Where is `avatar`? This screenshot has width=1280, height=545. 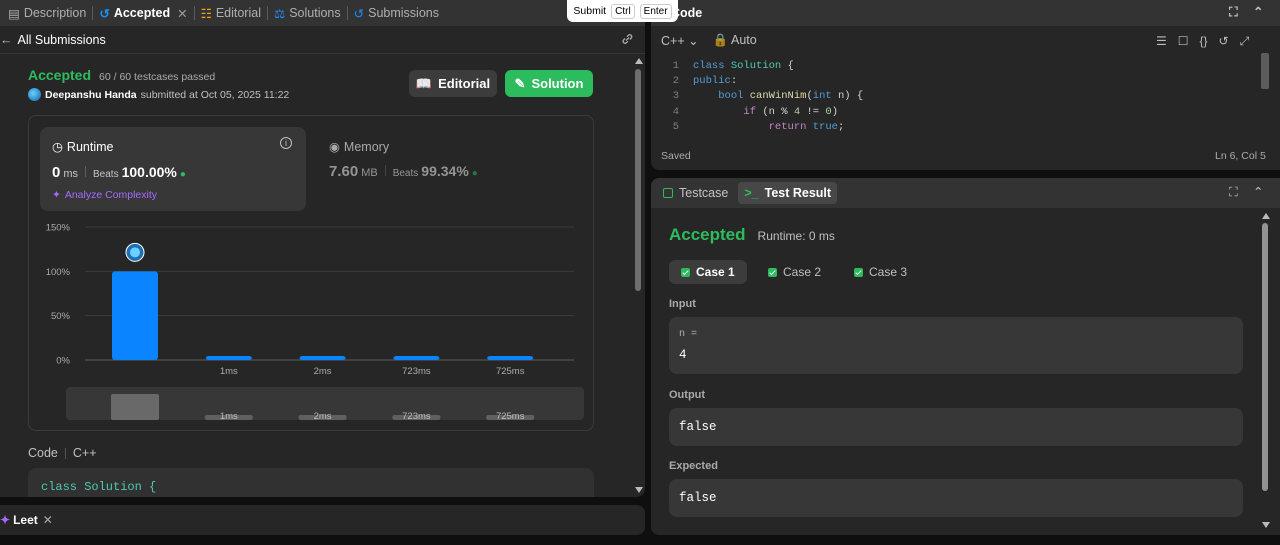 avatar is located at coordinates (34, 94).